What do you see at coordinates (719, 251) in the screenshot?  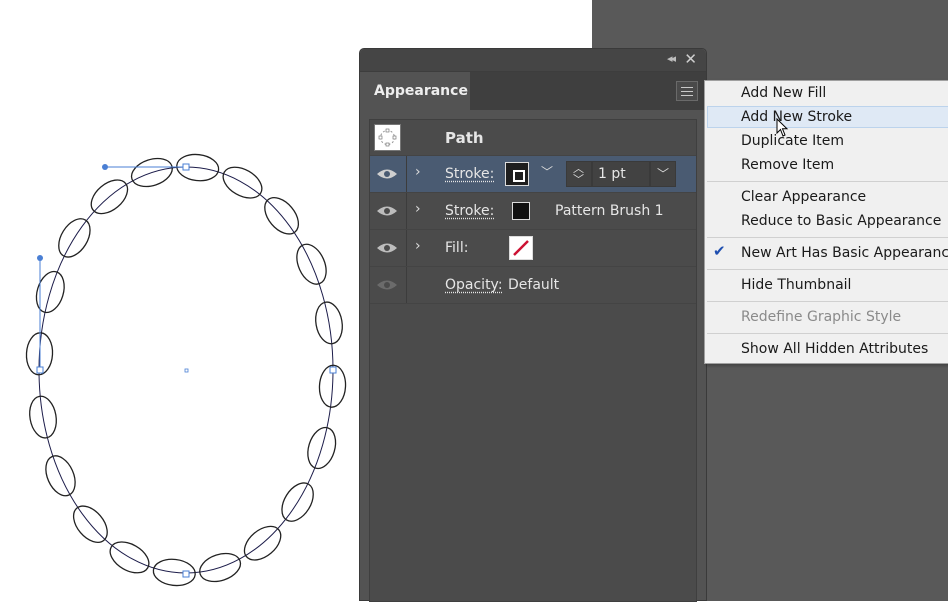 I see `checkmark-icon: ✔` at bounding box center [719, 251].